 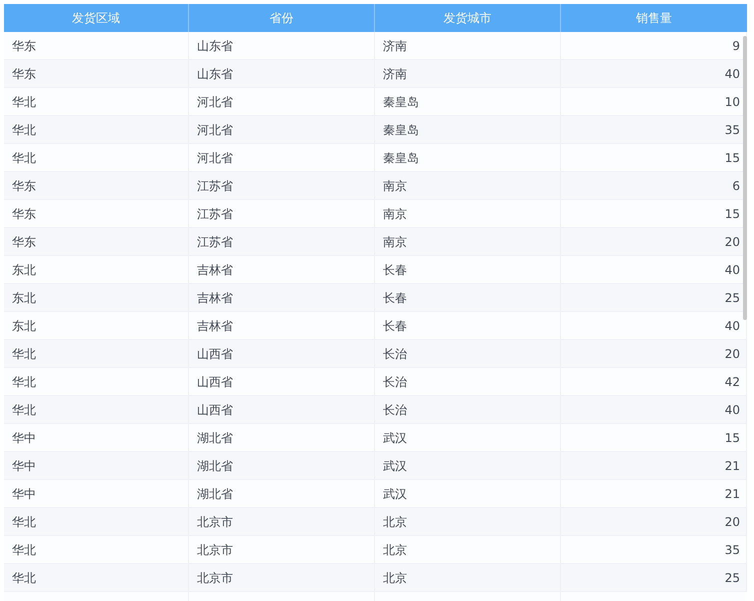 What do you see at coordinates (654, 437) in the screenshot?
I see `table-cell: 15` at bounding box center [654, 437].